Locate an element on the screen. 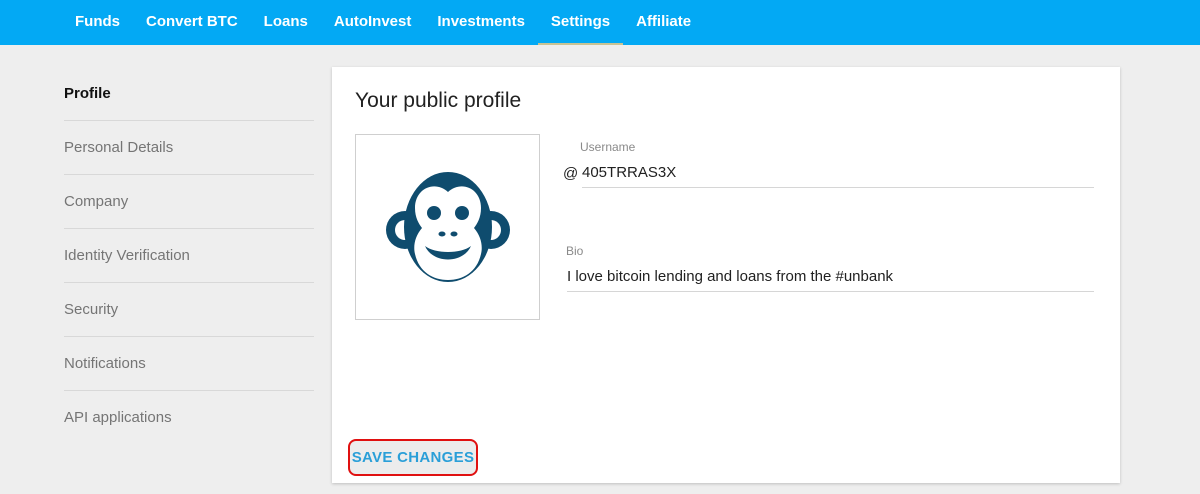 The height and width of the screenshot is (494, 1200). nav-investments: Investments is located at coordinates (481, 22).